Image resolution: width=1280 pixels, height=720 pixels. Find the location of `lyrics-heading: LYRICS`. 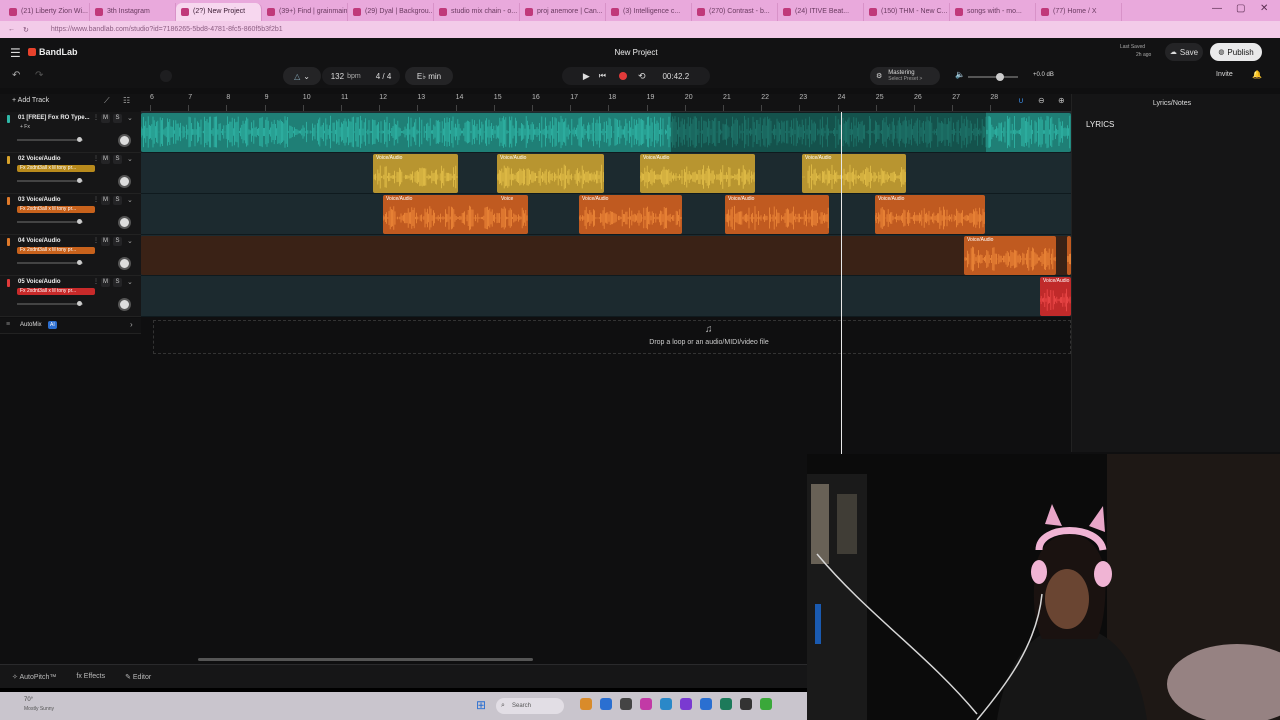

lyrics-heading: LYRICS is located at coordinates (1100, 124).